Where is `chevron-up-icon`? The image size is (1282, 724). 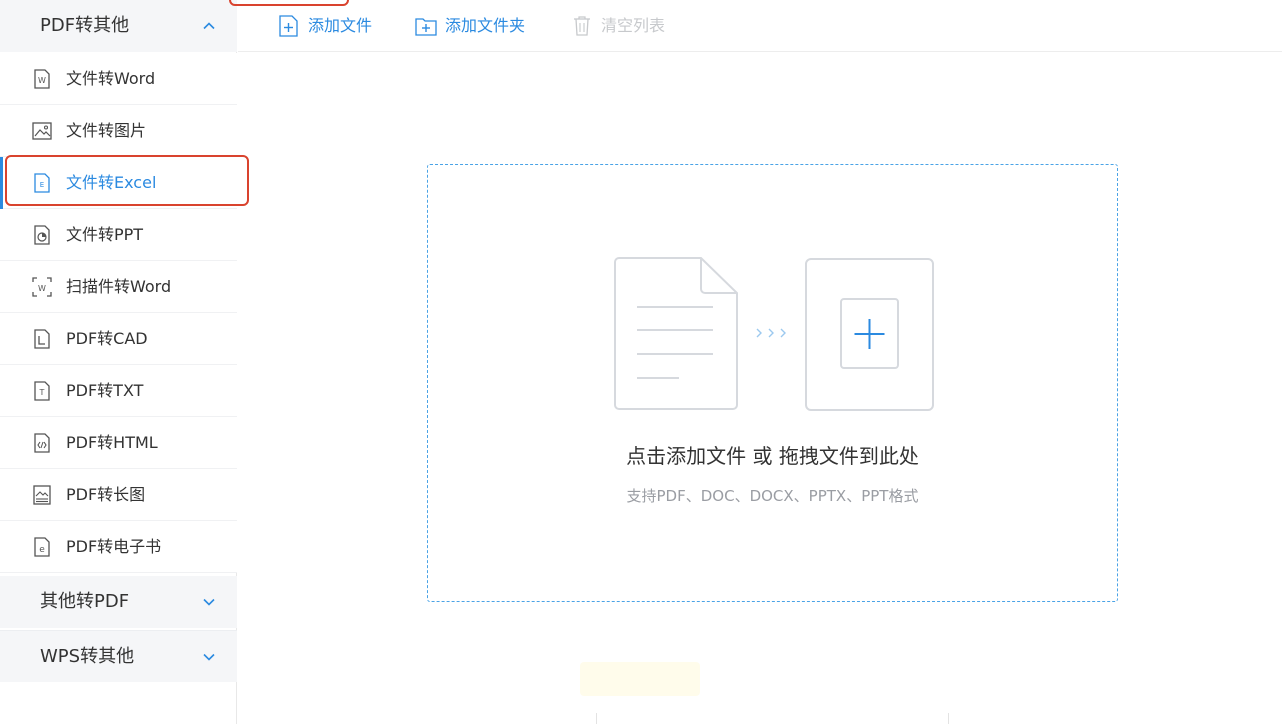 chevron-up-icon is located at coordinates (209, 26).